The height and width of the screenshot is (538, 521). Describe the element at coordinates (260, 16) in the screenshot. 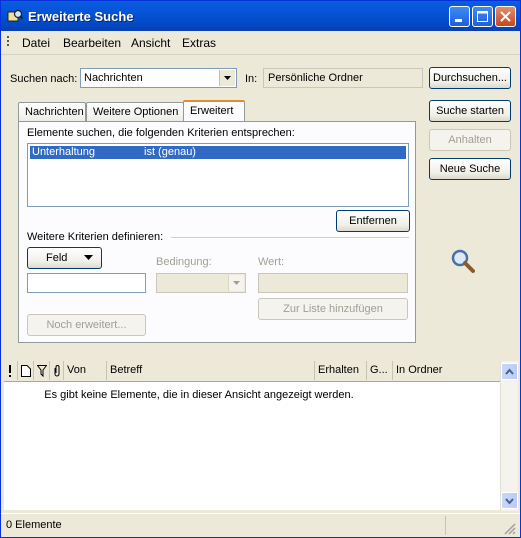

I see `title-bar: Erweiterte Suche` at that location.